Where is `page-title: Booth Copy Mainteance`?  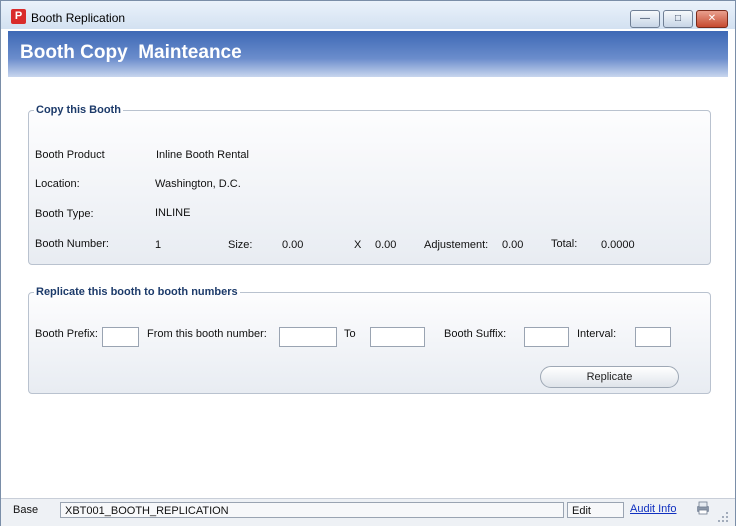
page-title: Booth Copy Mainteance is located at coordinates (131, 52).